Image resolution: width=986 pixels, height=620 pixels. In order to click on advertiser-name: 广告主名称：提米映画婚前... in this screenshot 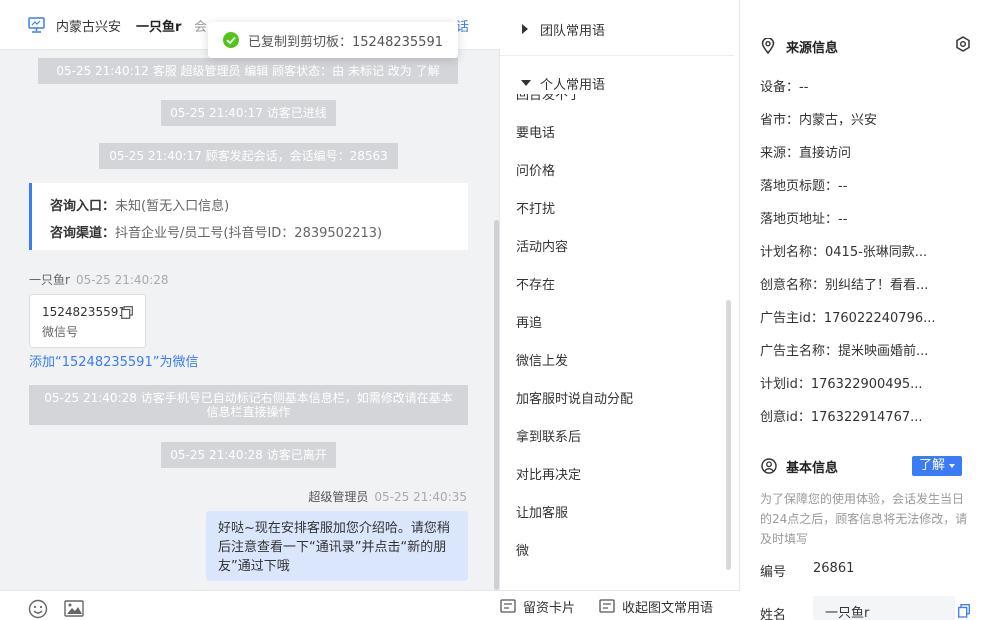, I will do `click(844, 351)`.